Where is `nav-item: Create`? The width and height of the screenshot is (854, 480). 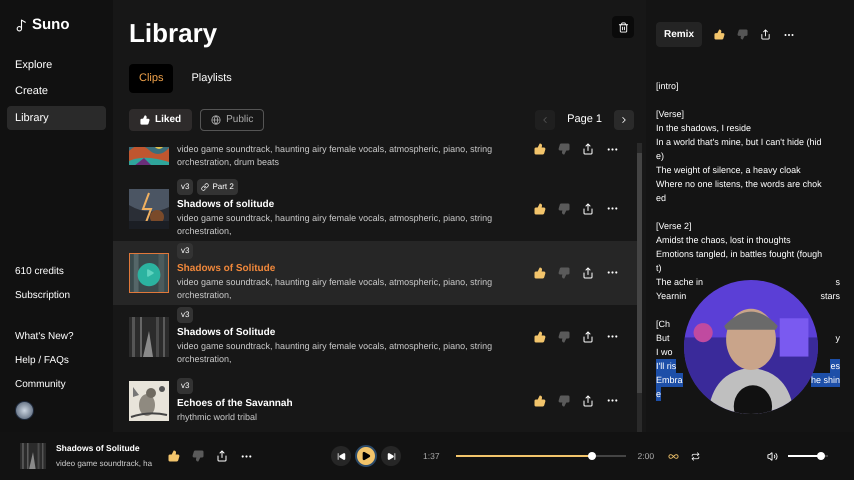
nav-item: Create is located at coordinates (56, 91).